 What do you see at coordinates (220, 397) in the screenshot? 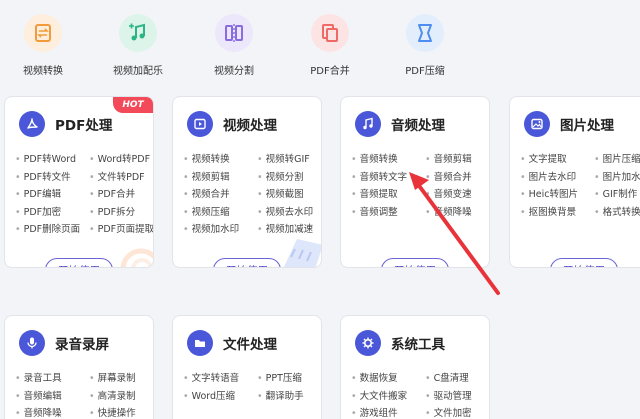
I see `card-item: Word压缩` at bounding box center [220, 397].